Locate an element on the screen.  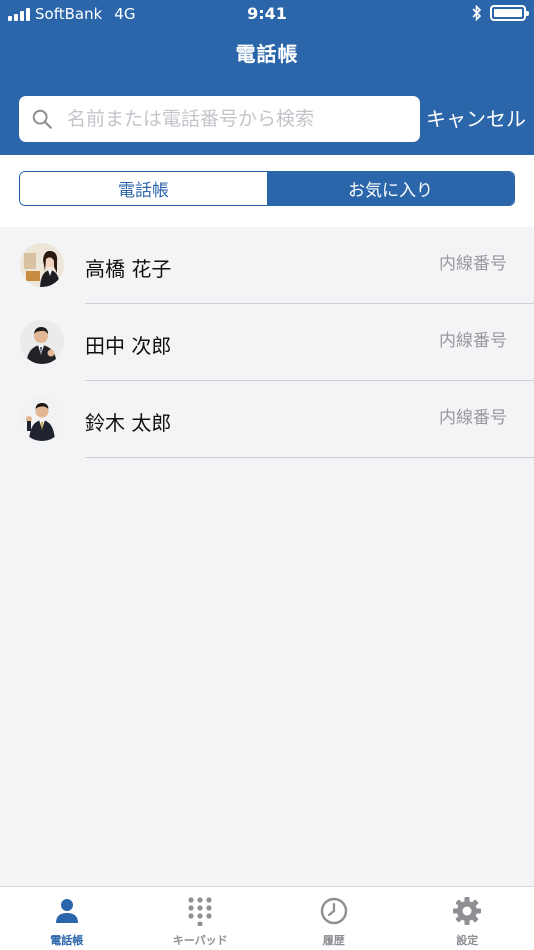
tab-keypad: キーパッド is located at coordinates (201, 918).